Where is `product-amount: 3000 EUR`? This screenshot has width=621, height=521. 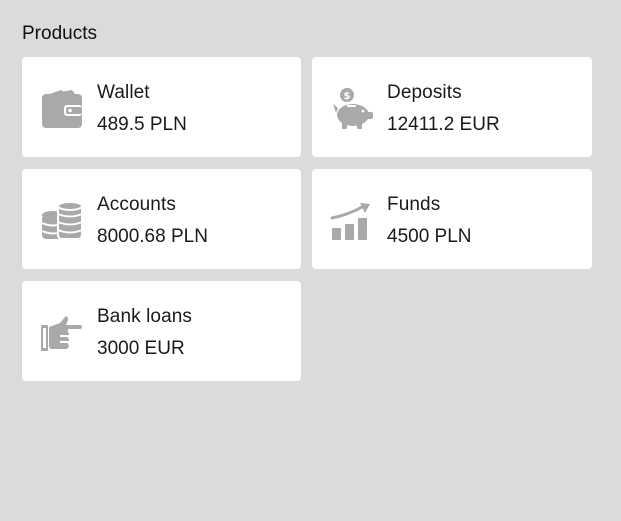
product-amount: 3000 EUR is located at coordinates (141, 348).